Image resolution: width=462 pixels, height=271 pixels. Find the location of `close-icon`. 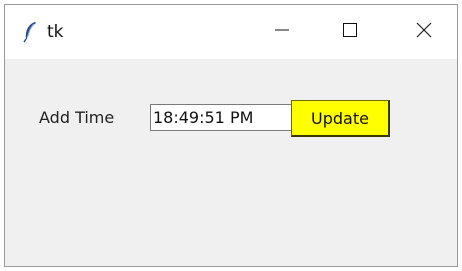

close-icon is located at coordinates (424, 32).